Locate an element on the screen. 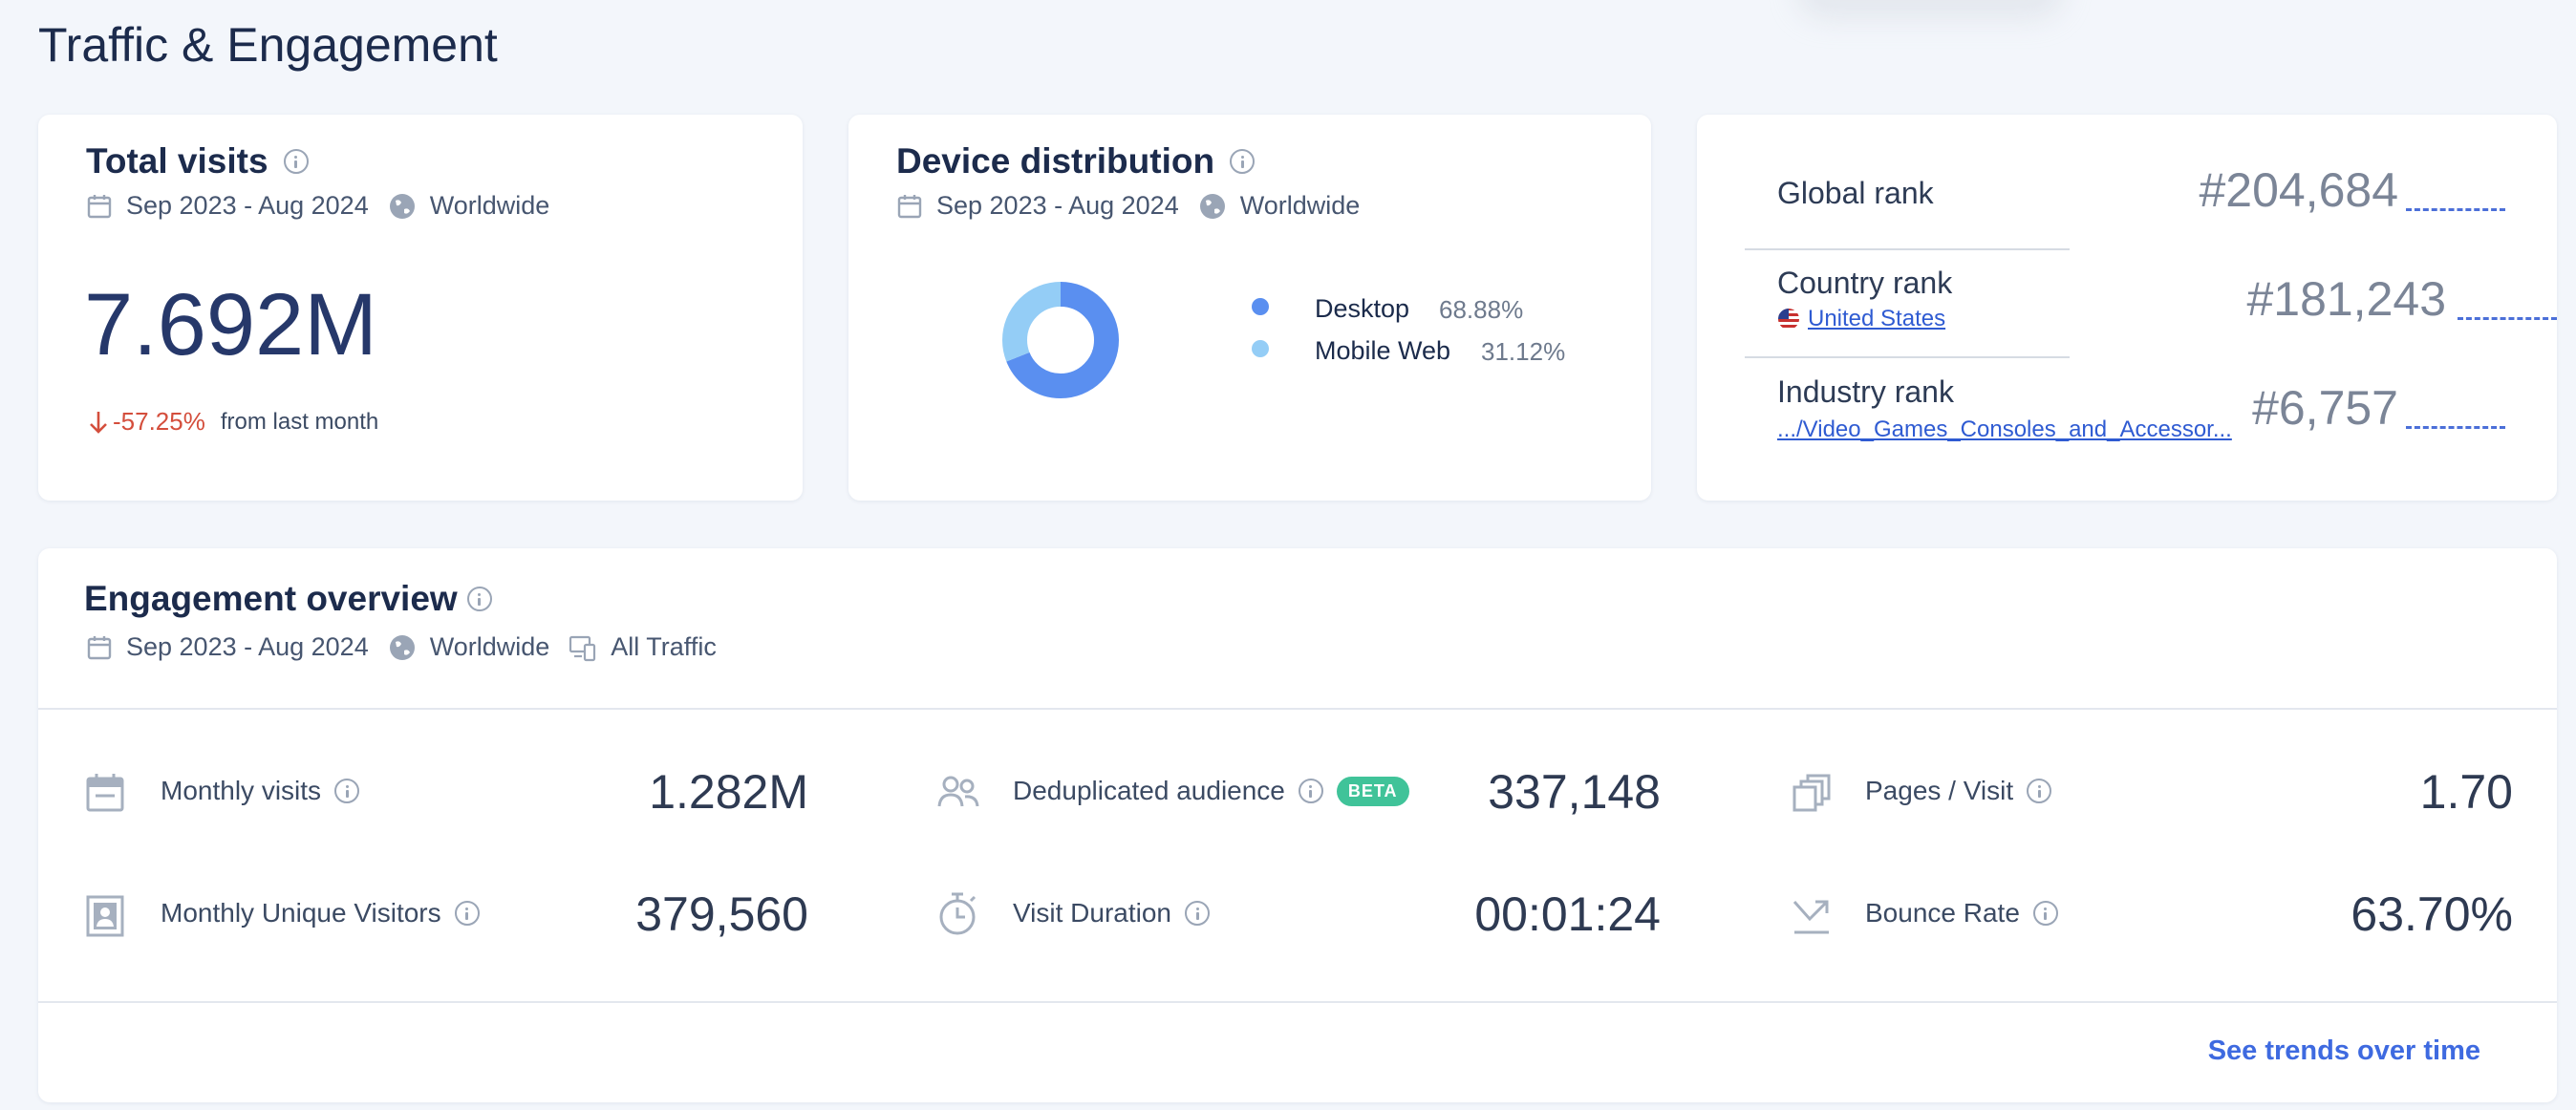 The width and height of the screenshot is (2576, 1110). total-visits-value: 7.692M is located at coordinates (230, 325).